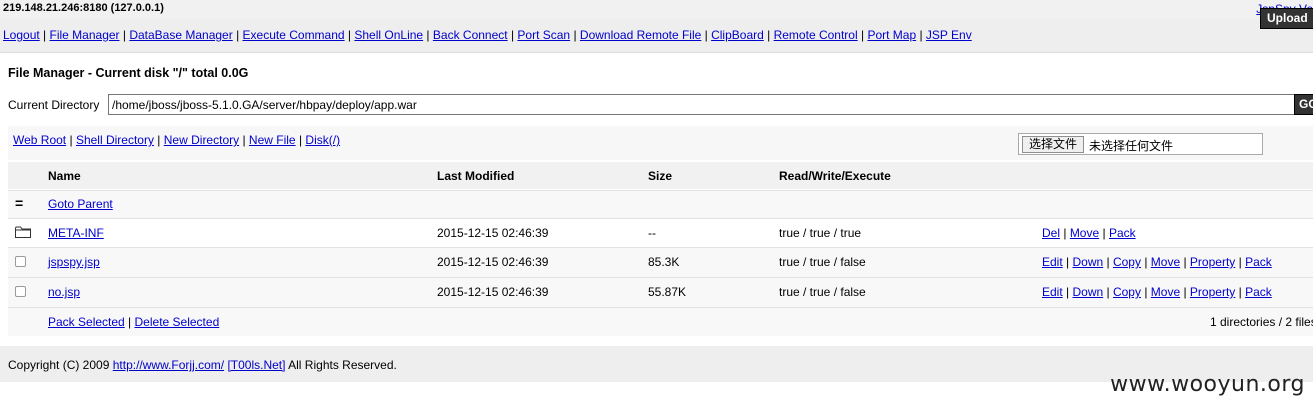 Image resolution: width=1313 pixels, height=413 pixels. What do you see at coordinates (1140, 144) in the screenshot?
I see `file-input: 选择文件 未选择任何文件` at bounding box center [1140, 144].